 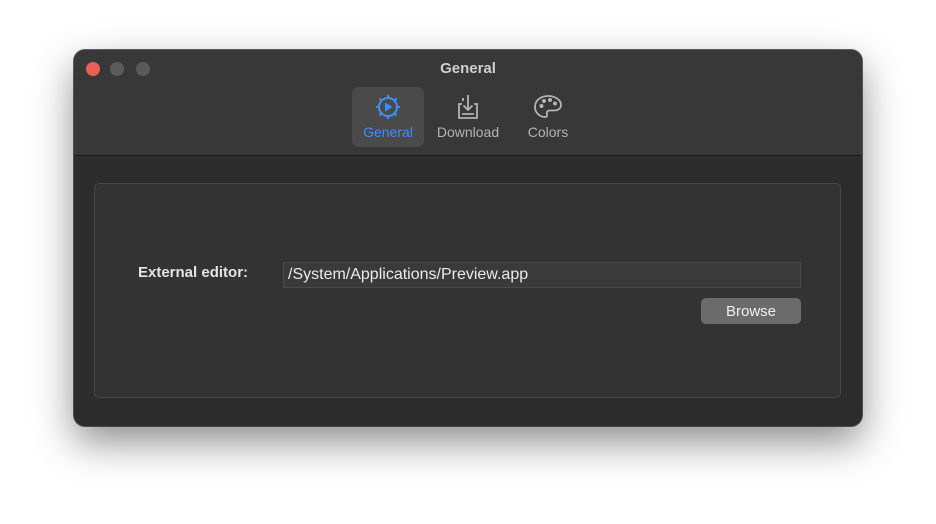 What do you see at coordinates (468, 132) in the screenshot?
I see `tab-download-label: Download` at bounding box center [468, 132].